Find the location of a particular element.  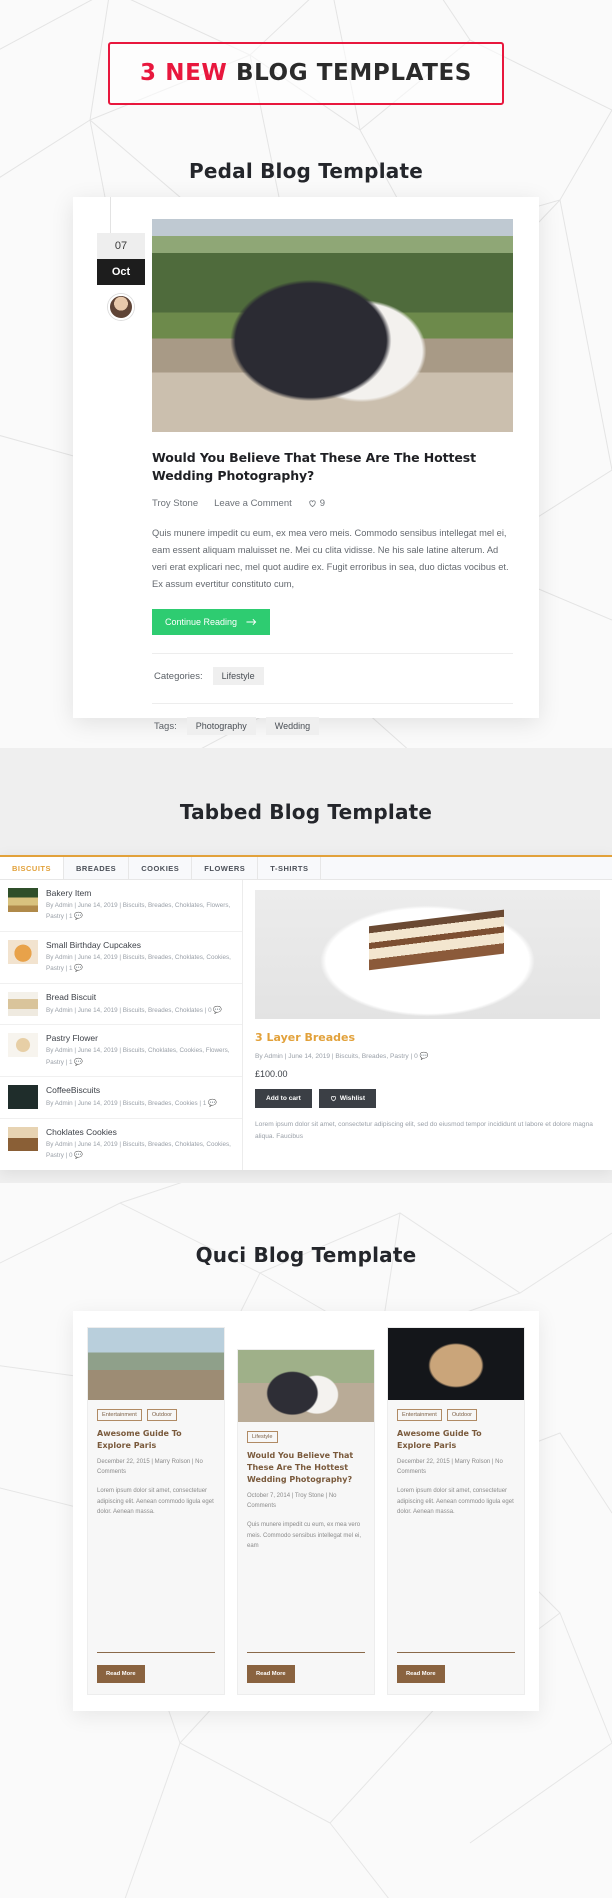

wishlist-label: Wishlist is located at coordinates (352, 1098).